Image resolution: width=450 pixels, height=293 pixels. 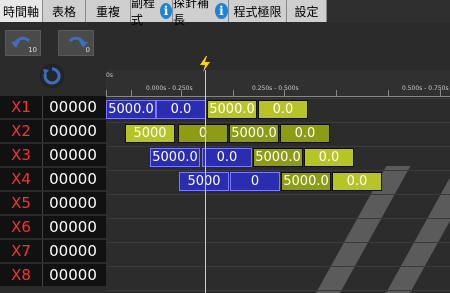 I want to click on tab-bar: 時間軸 表格 重複 副程式 i 探針補長 i 程式極限 設定, so click(x=225, y=13).